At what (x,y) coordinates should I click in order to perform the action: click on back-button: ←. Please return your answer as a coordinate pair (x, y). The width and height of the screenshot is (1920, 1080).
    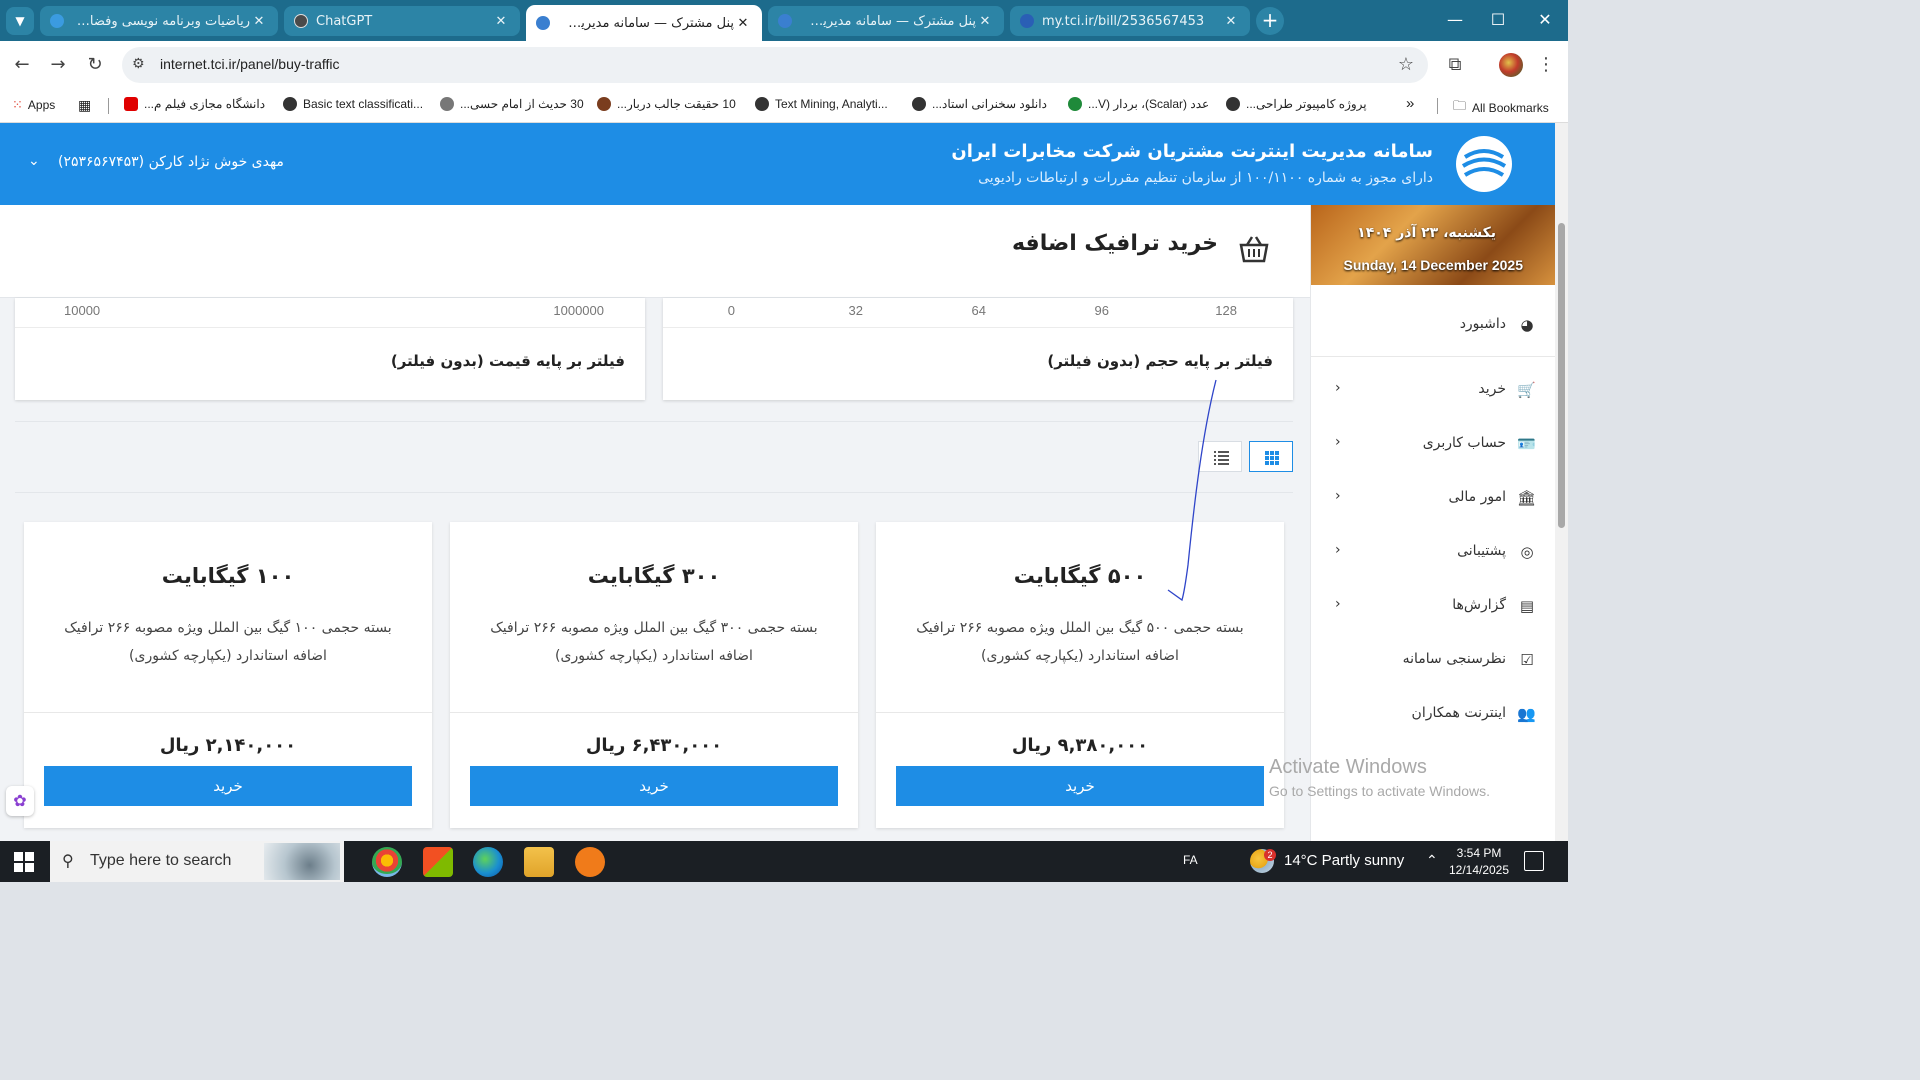
    Looking at the image, I should click on (22, 65).